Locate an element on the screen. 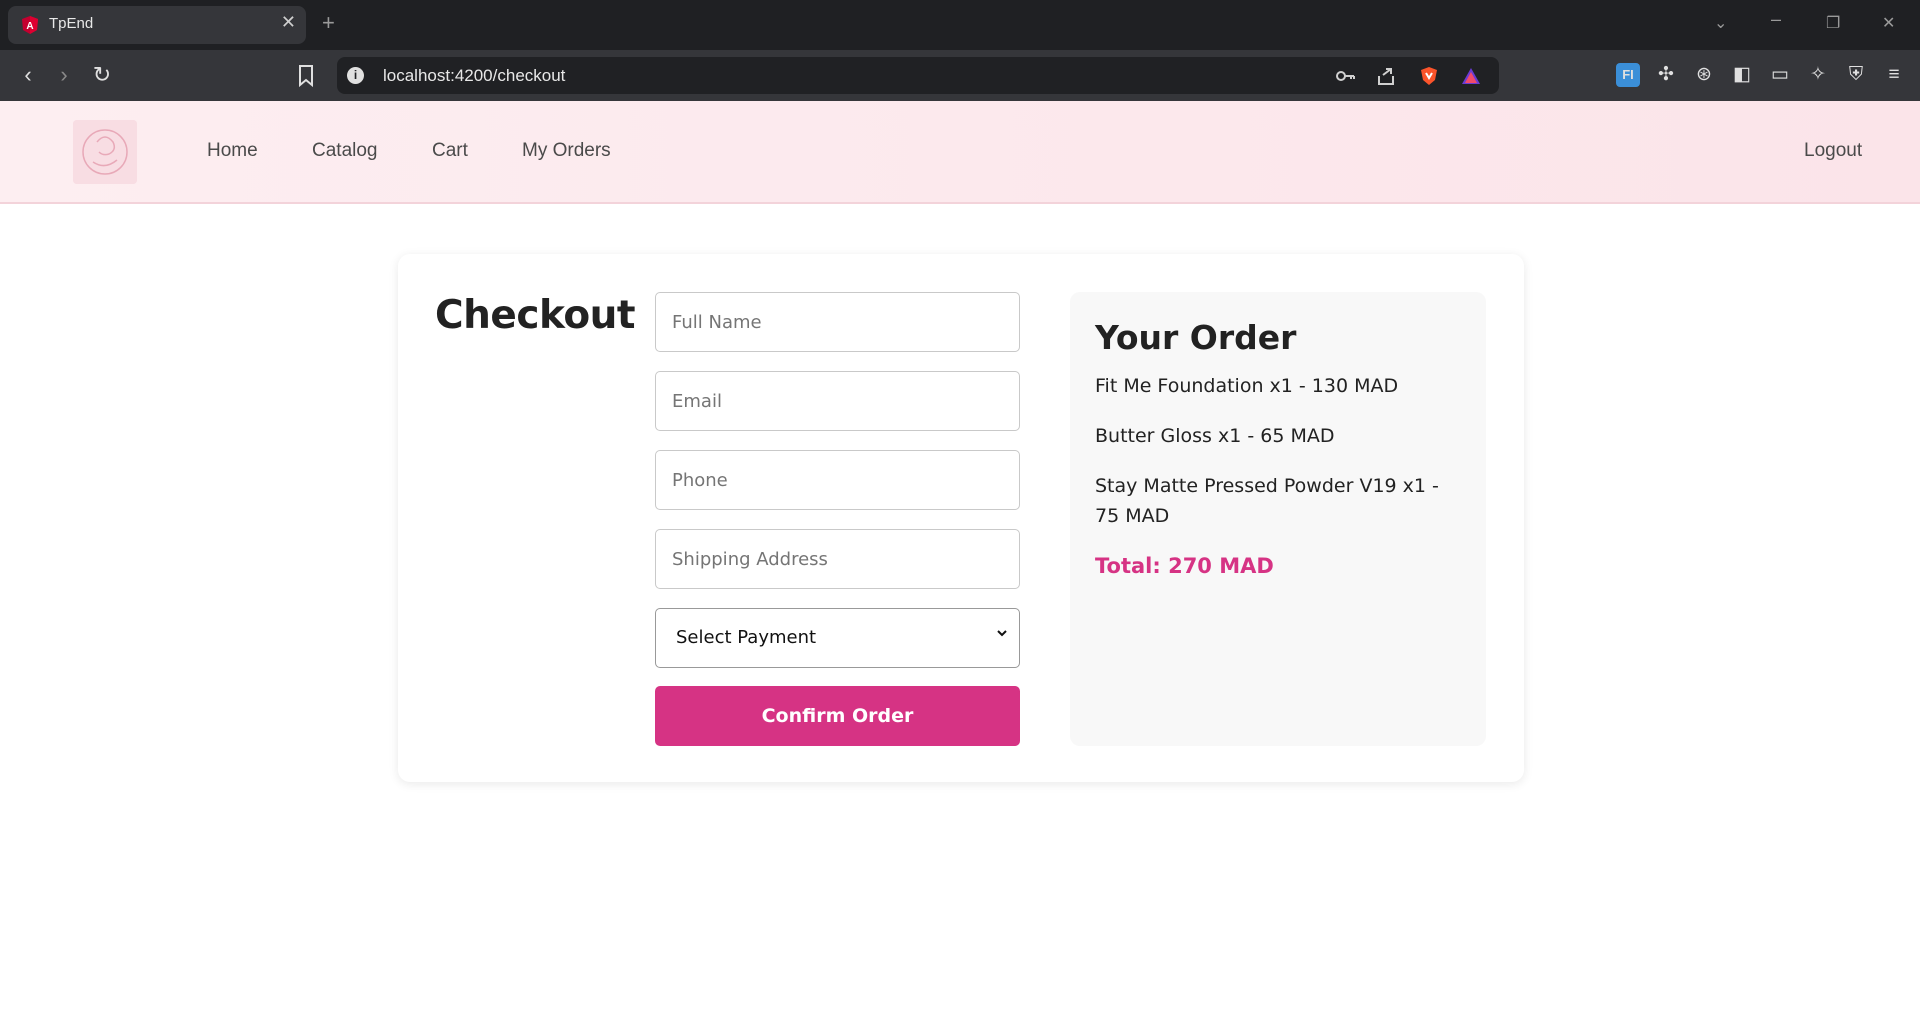 This screenshot has height=1030, width=1920. key-icon is located at coordinates (1345, 76).